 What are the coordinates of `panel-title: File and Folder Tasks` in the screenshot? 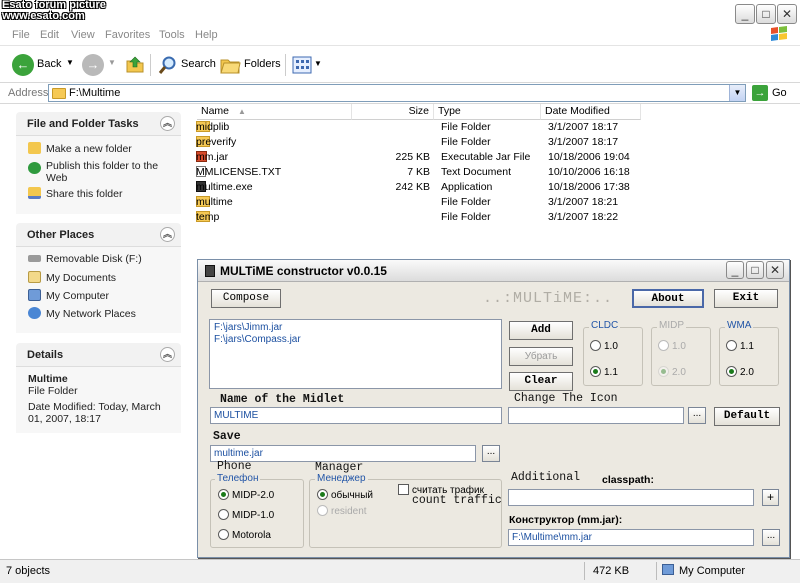 It's located at (83, 124).